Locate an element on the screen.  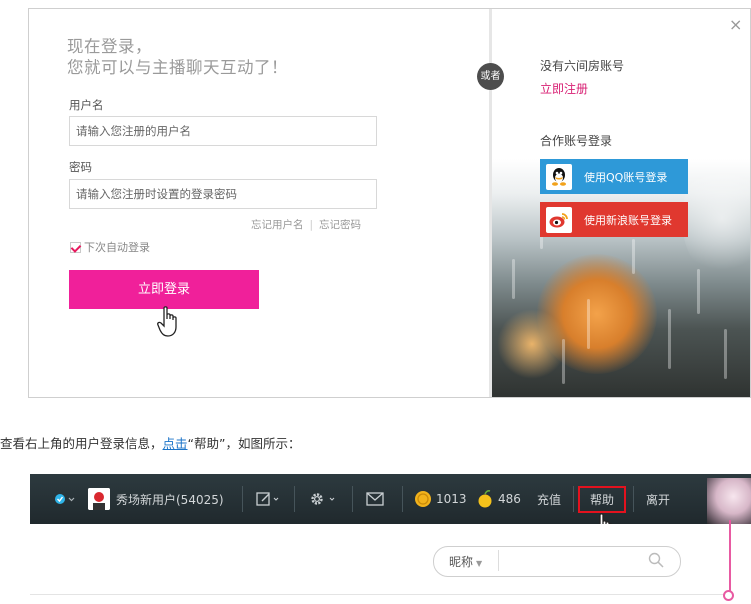
tutorial-text-before: 查看右上角的用户登录信息， is located at coordinates (81, 443).